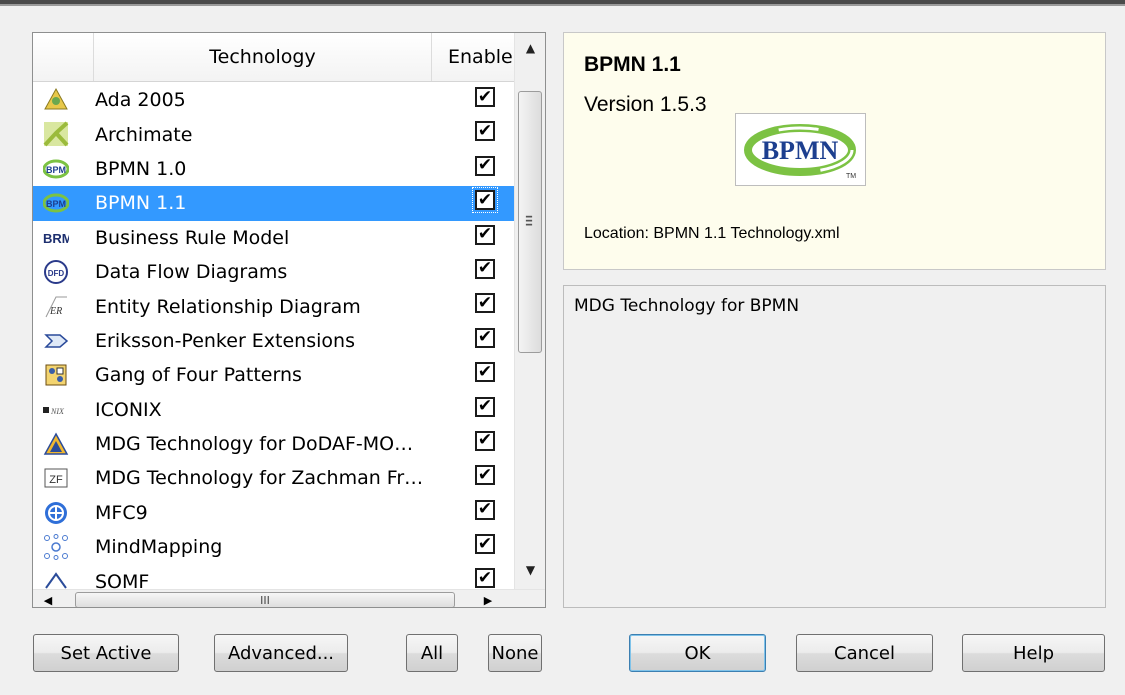  I want to click on list-row: DFD Data Flow Diagrams ✔, so click(273, 272).